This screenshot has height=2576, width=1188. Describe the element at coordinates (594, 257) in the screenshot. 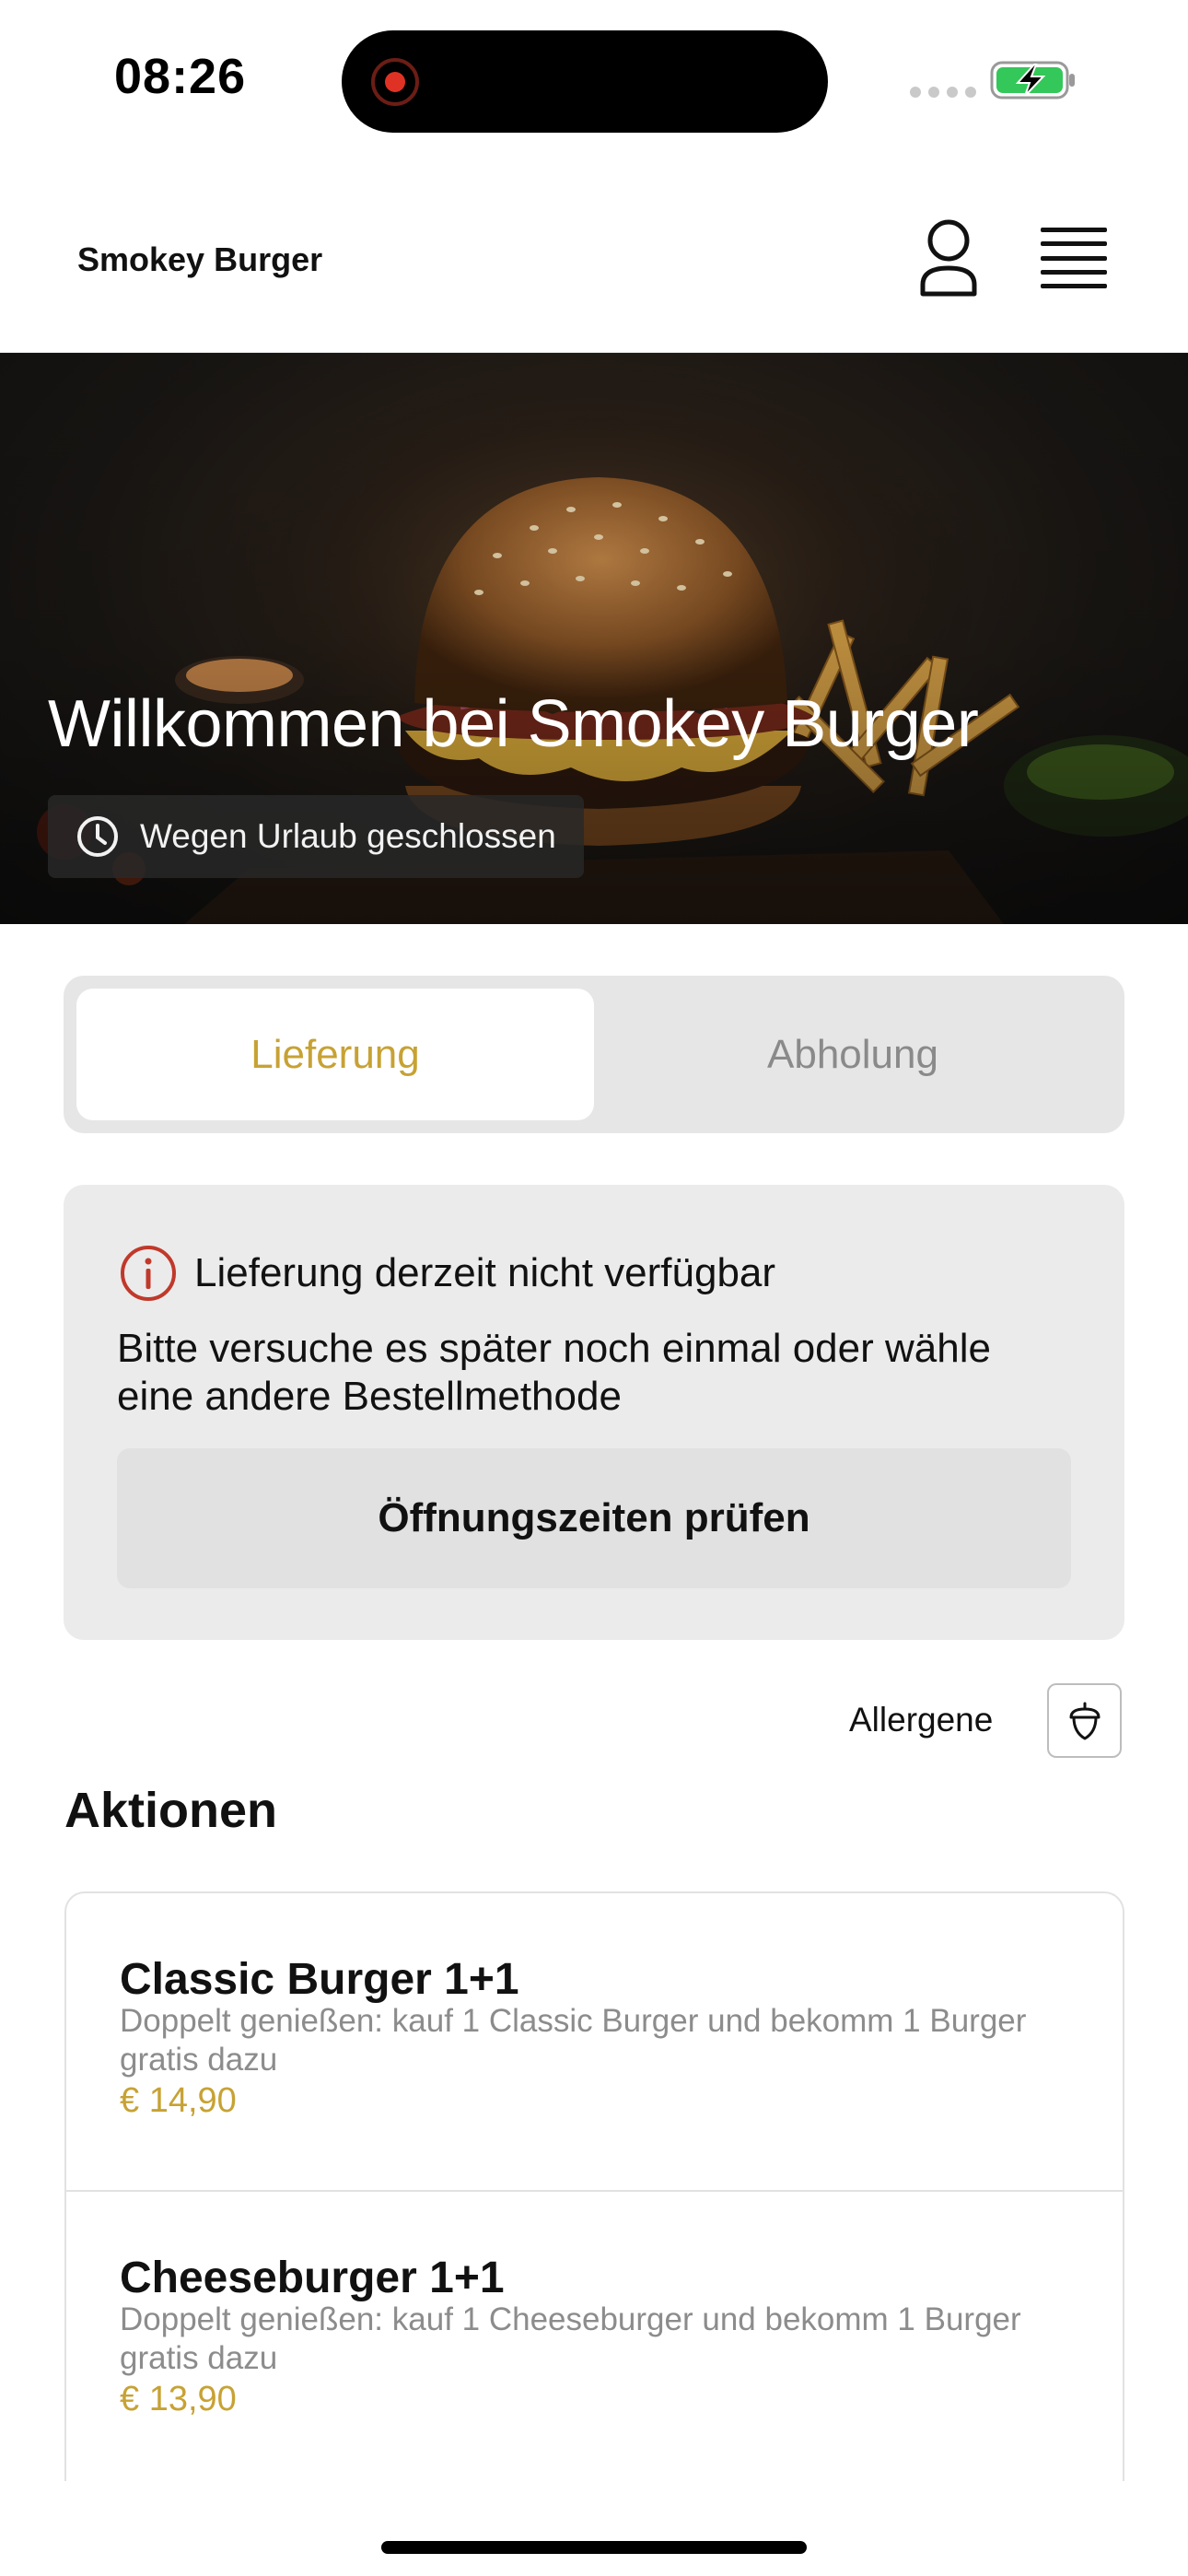

I see `app-header: Smokey Burger` at that location.